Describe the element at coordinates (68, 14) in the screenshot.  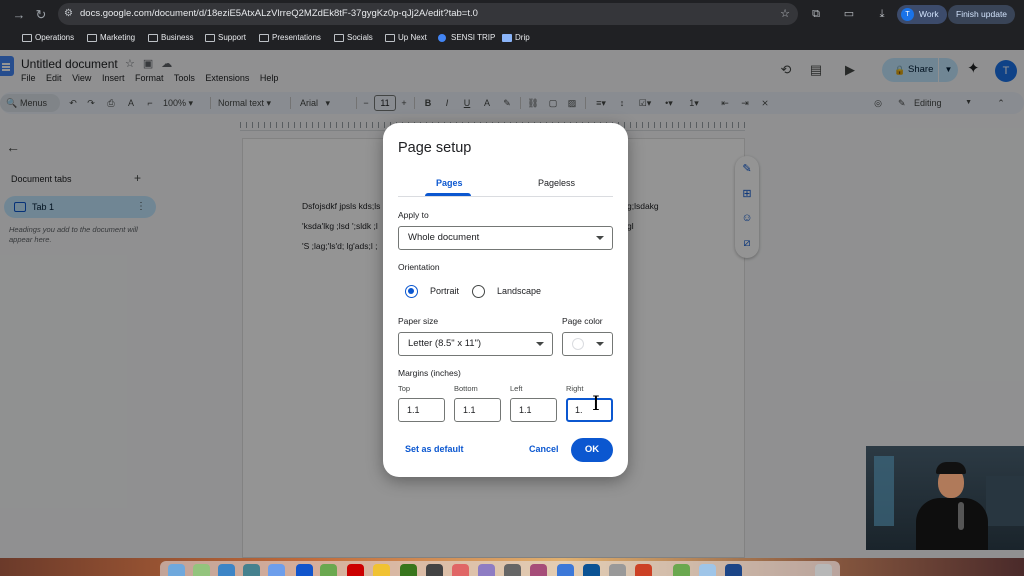
I see `site-info-icon: ⚙` at that location.